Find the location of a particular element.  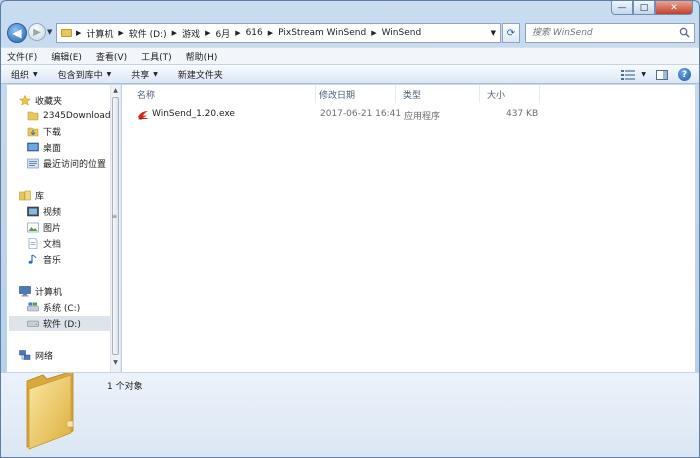

music-icon is located at coordinates (32, 259).